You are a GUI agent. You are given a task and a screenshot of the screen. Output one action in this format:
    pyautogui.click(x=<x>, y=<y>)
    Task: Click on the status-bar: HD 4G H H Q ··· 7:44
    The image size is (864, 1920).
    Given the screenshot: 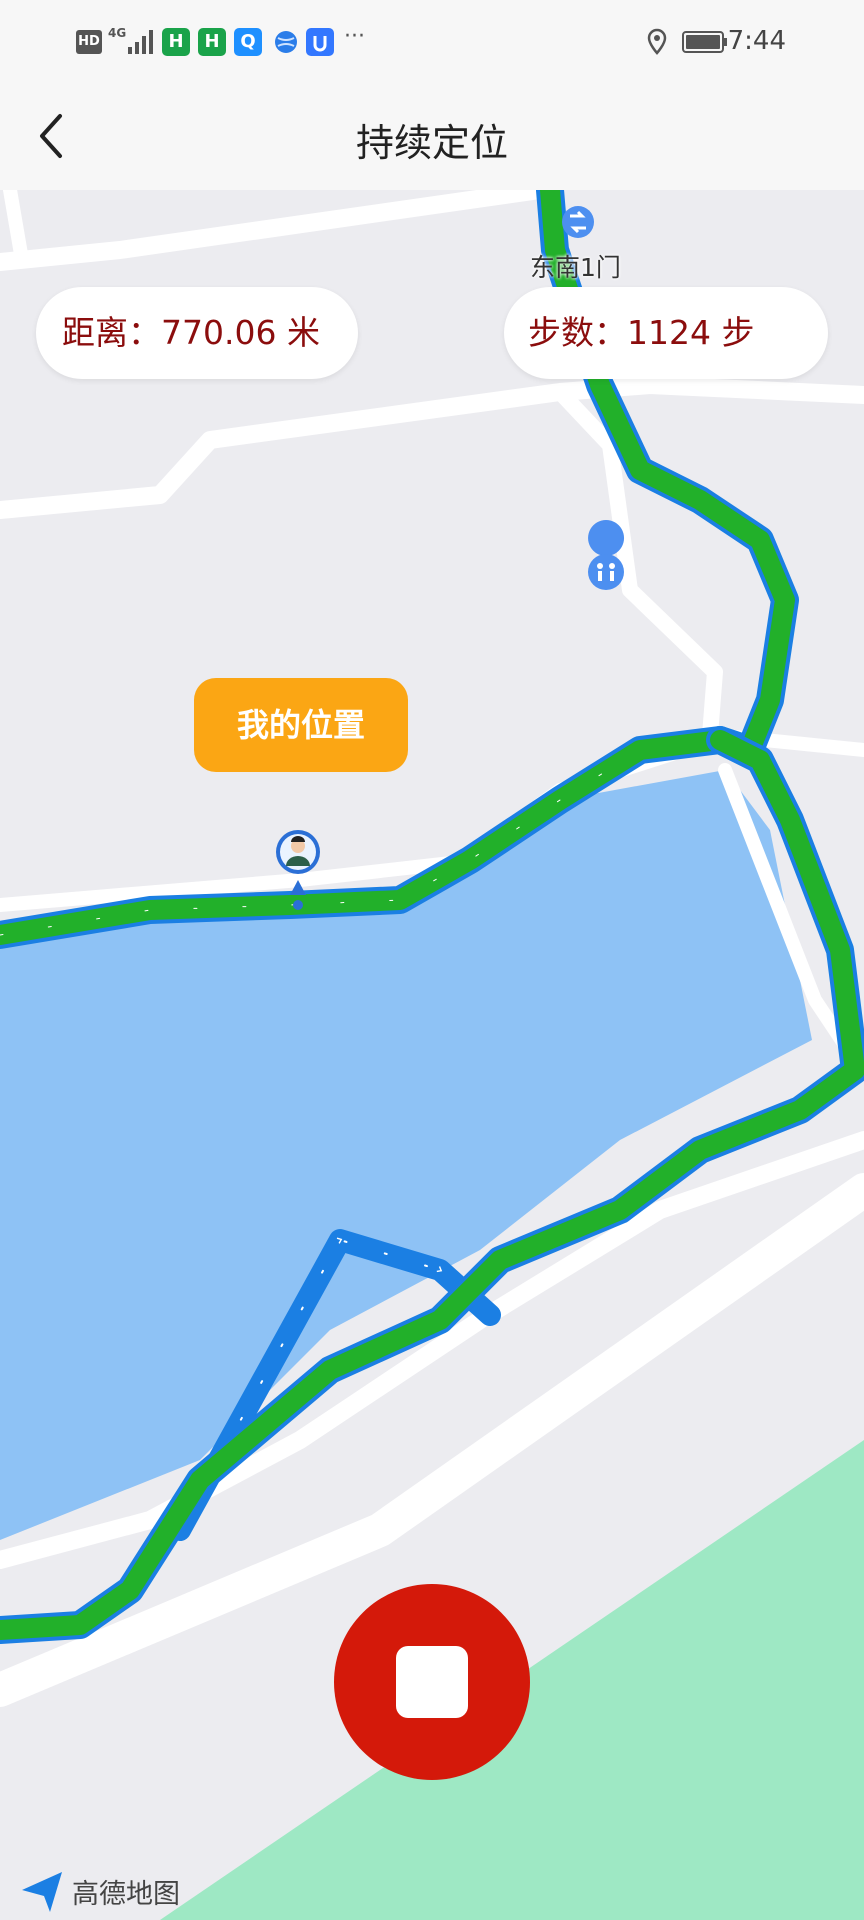 What is the action you would take?
    pyautogui.click(x=432, y=40)
    